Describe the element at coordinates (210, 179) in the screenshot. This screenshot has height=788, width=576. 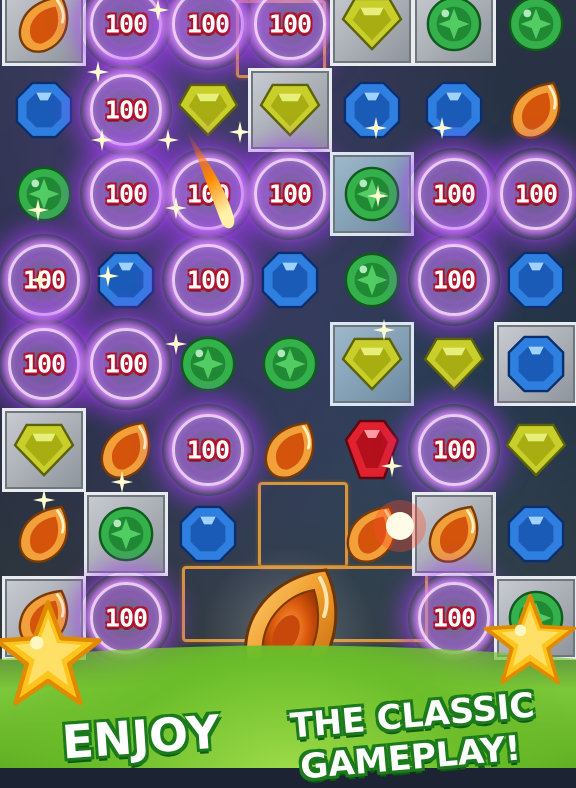
I see `fireball-effect` at that location.